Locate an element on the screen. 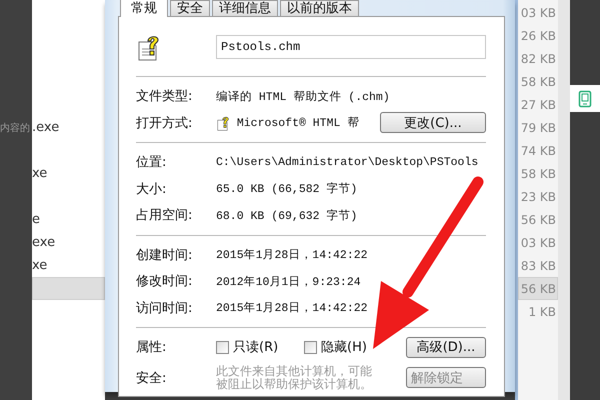  unblock-button: 解除锁定 is located at coordinates (446, 377).